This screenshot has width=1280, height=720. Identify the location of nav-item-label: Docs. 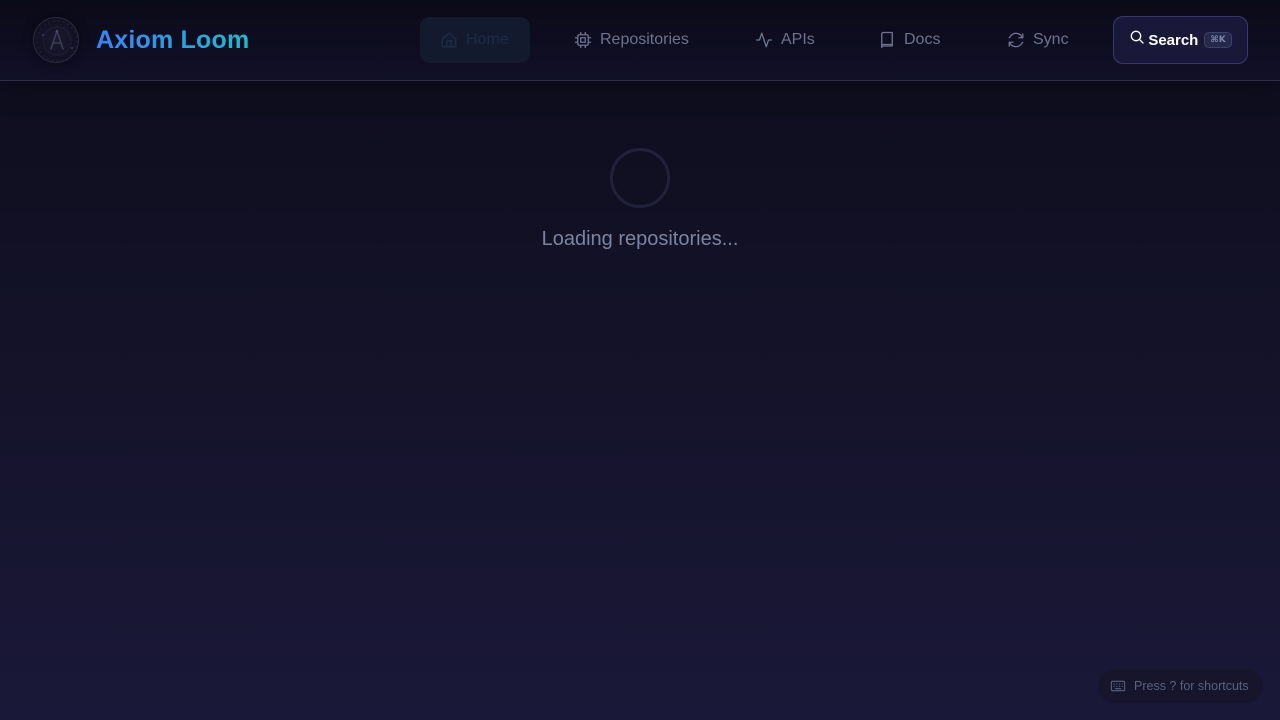
(922, 39).